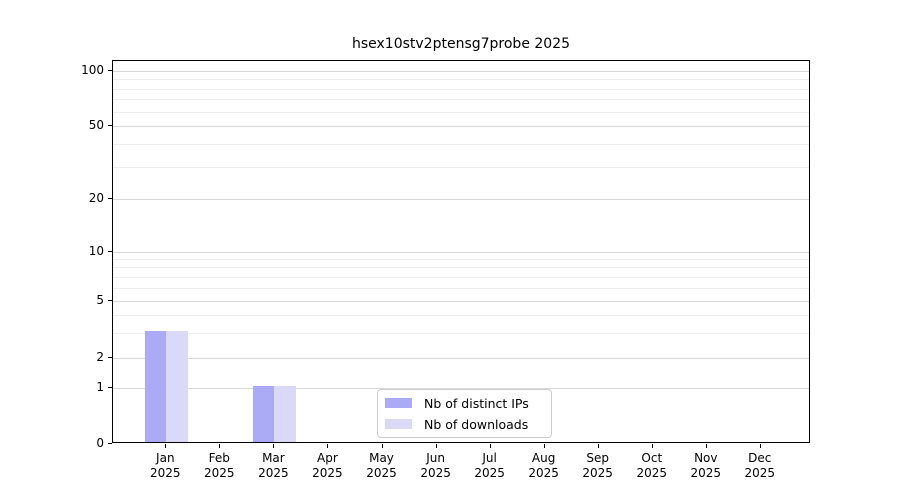 Image resolution: width=900 pixels, height=500 pixels. What do you see at coordinates (96, 198) in the screenshot?
I see `y-tick-label-20: 20` at bounding box center [96, 198].